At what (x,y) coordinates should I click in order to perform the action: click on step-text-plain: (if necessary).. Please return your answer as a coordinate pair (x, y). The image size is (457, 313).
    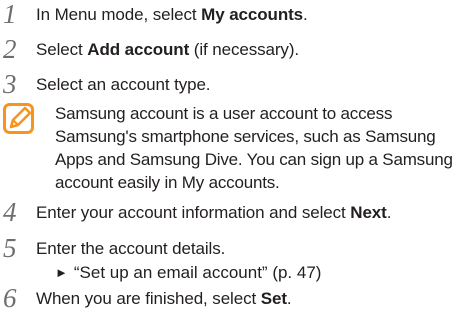
    Looking at the image, I should click on (244, 49).